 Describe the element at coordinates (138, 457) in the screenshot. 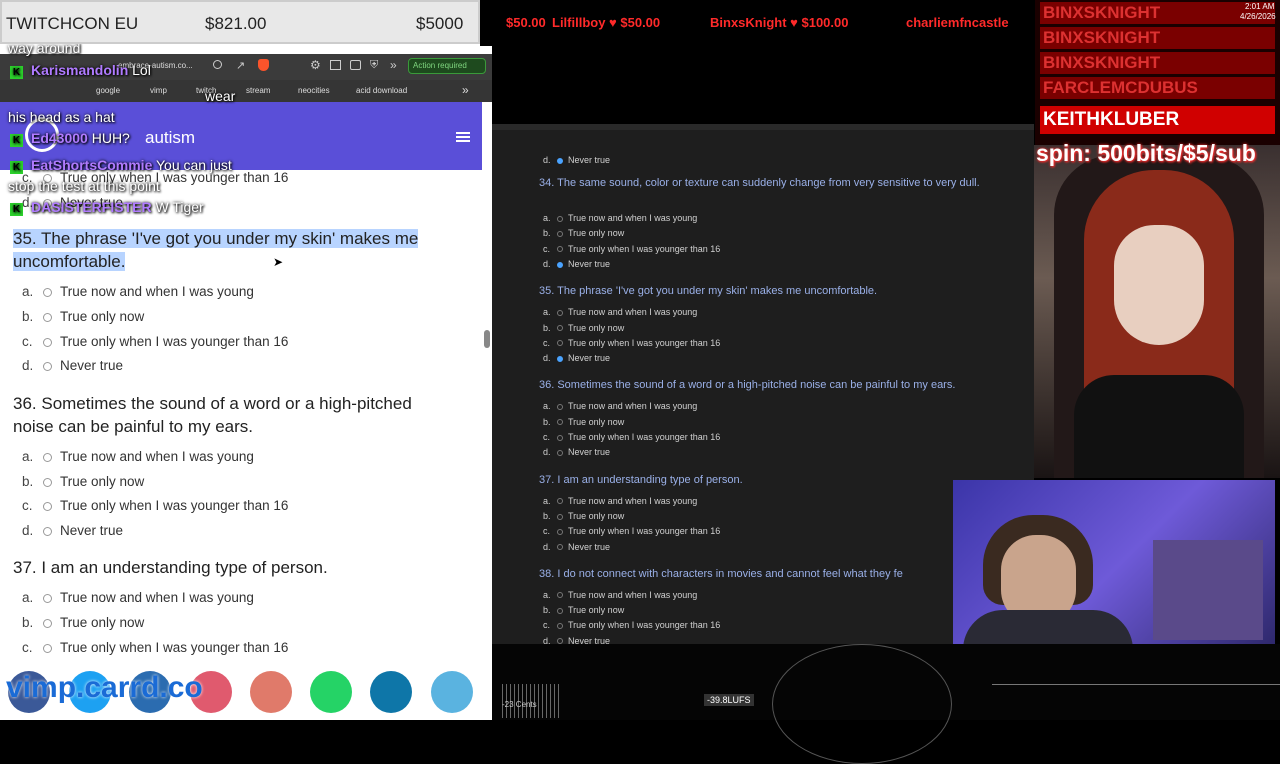

I see `q36-option-a: a. True now and when I was young` at that location.